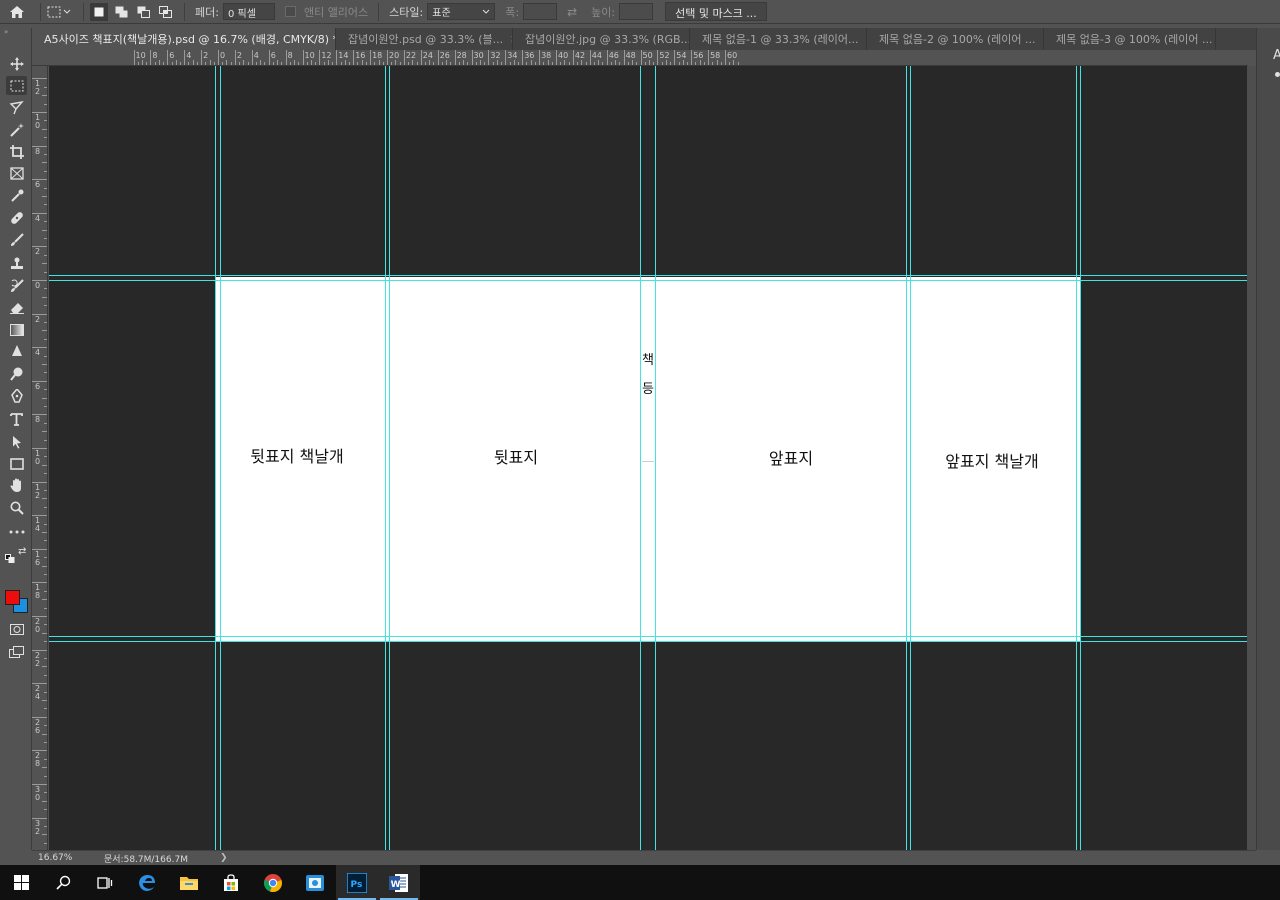 The height and width of the screenshot is (900, 1280). I want to click on move-tool, so click(16, 63).